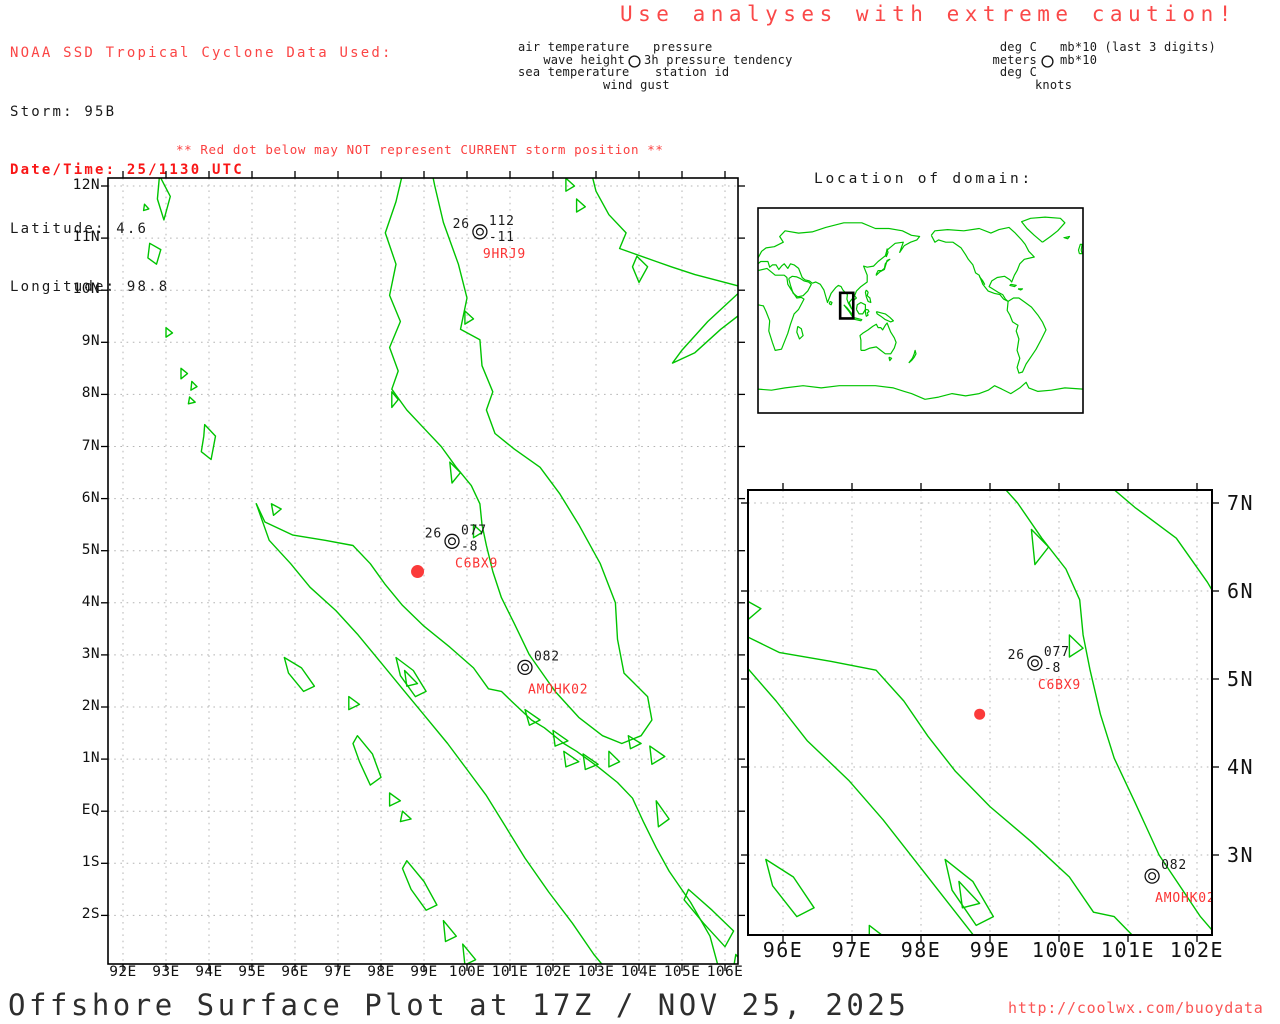  I want to click on world-locator-map, so click(920, 310).